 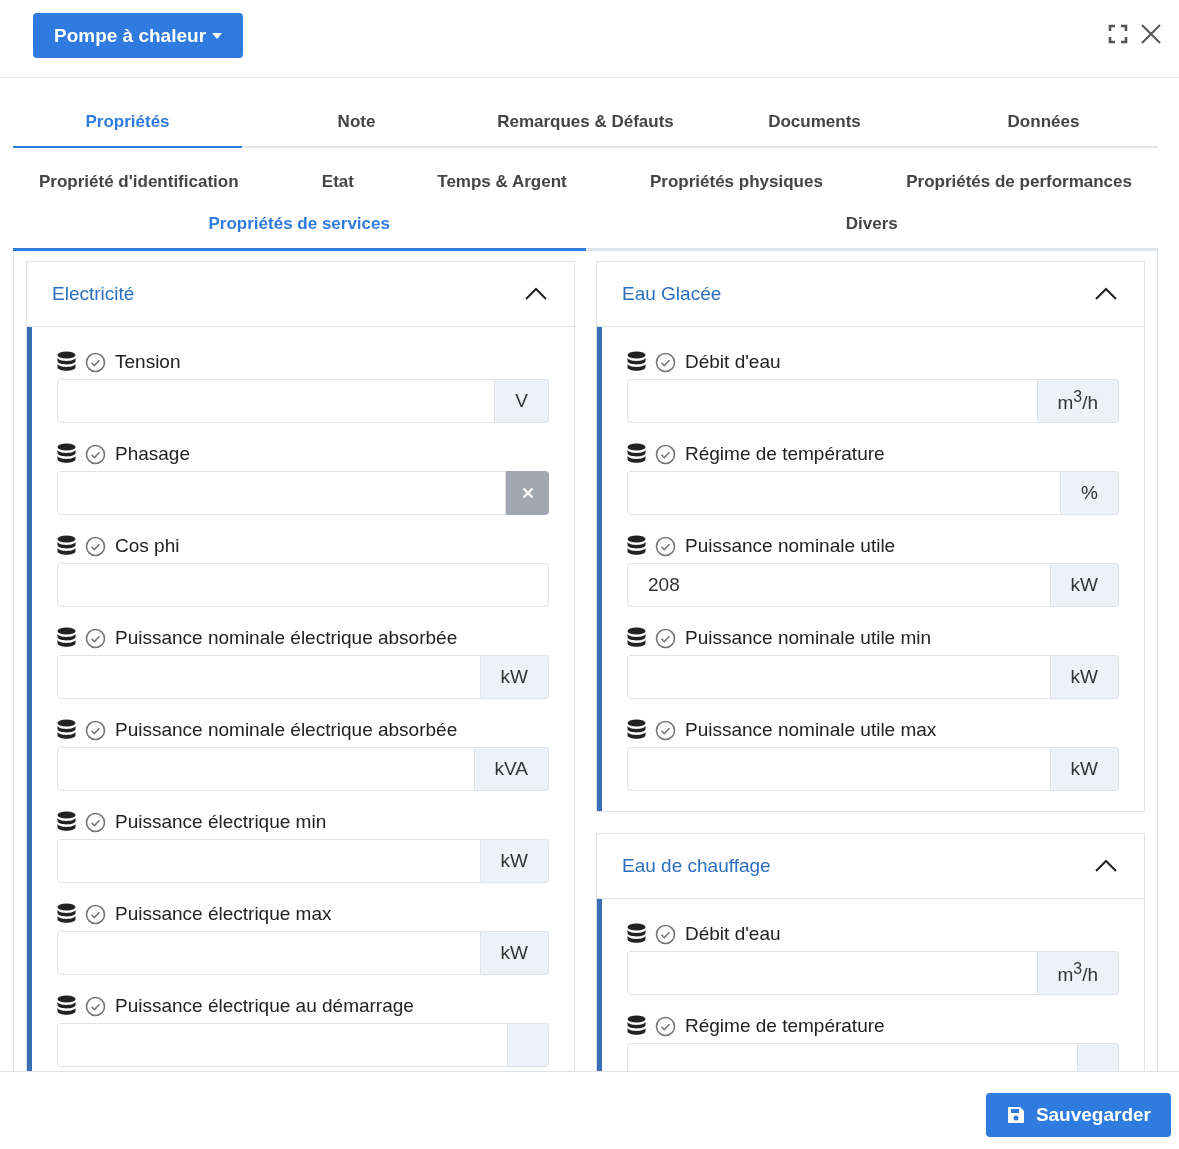 I want to click on save-button: Sauvegarder, so click(x=1078, y=1115).